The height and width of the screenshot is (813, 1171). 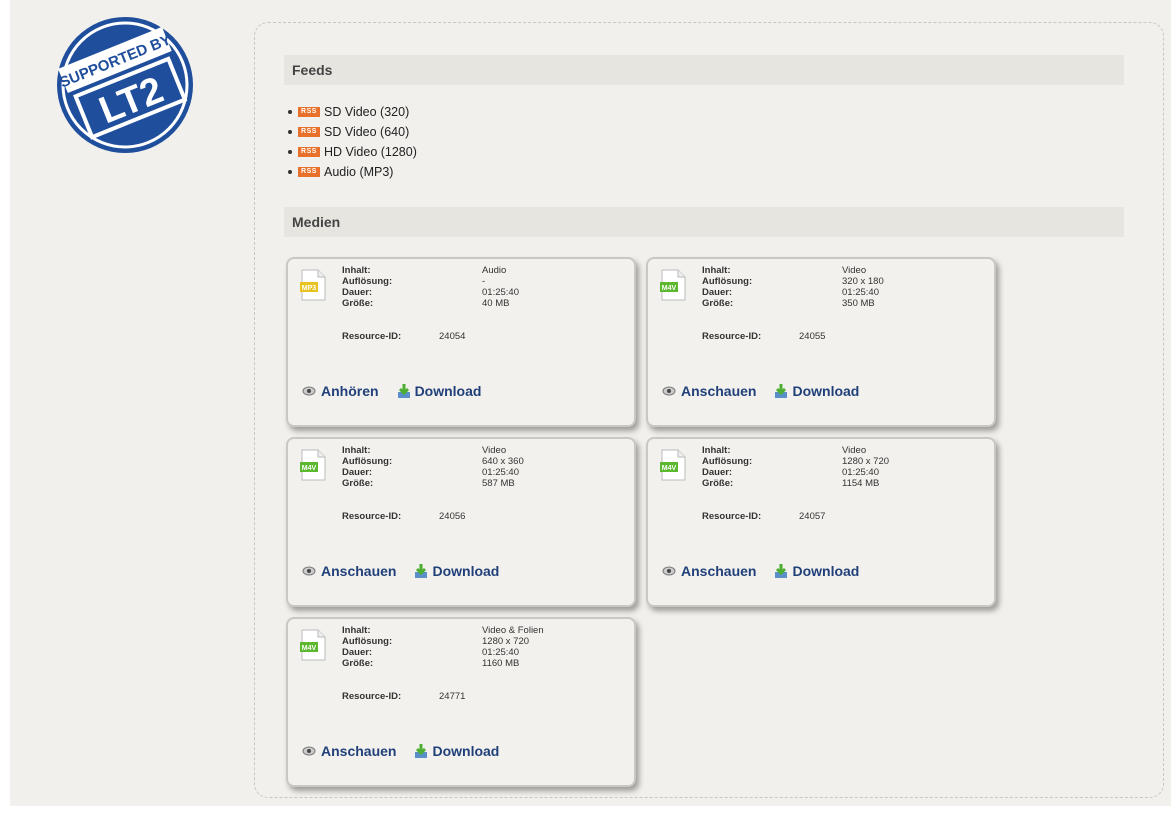 I want to click on resource-id: 24056, so click(x=452, y=516).